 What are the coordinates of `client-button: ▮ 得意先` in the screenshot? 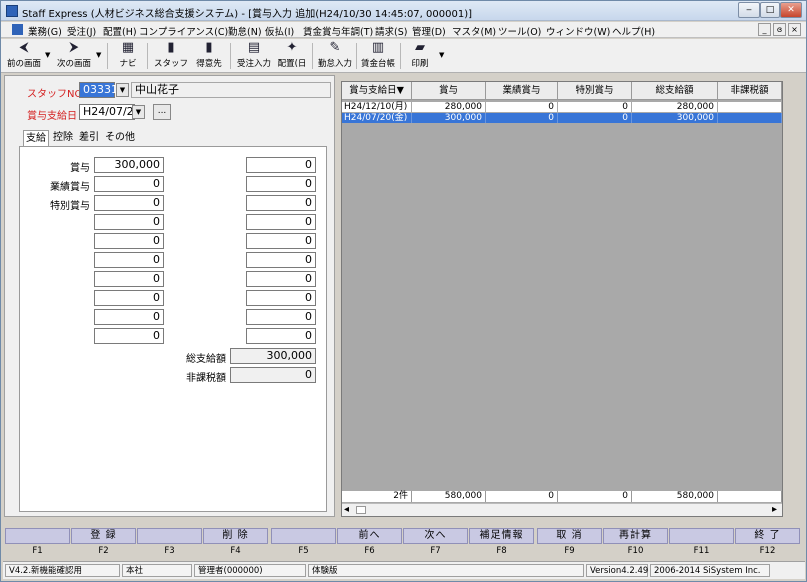 It's located at (209, 56).